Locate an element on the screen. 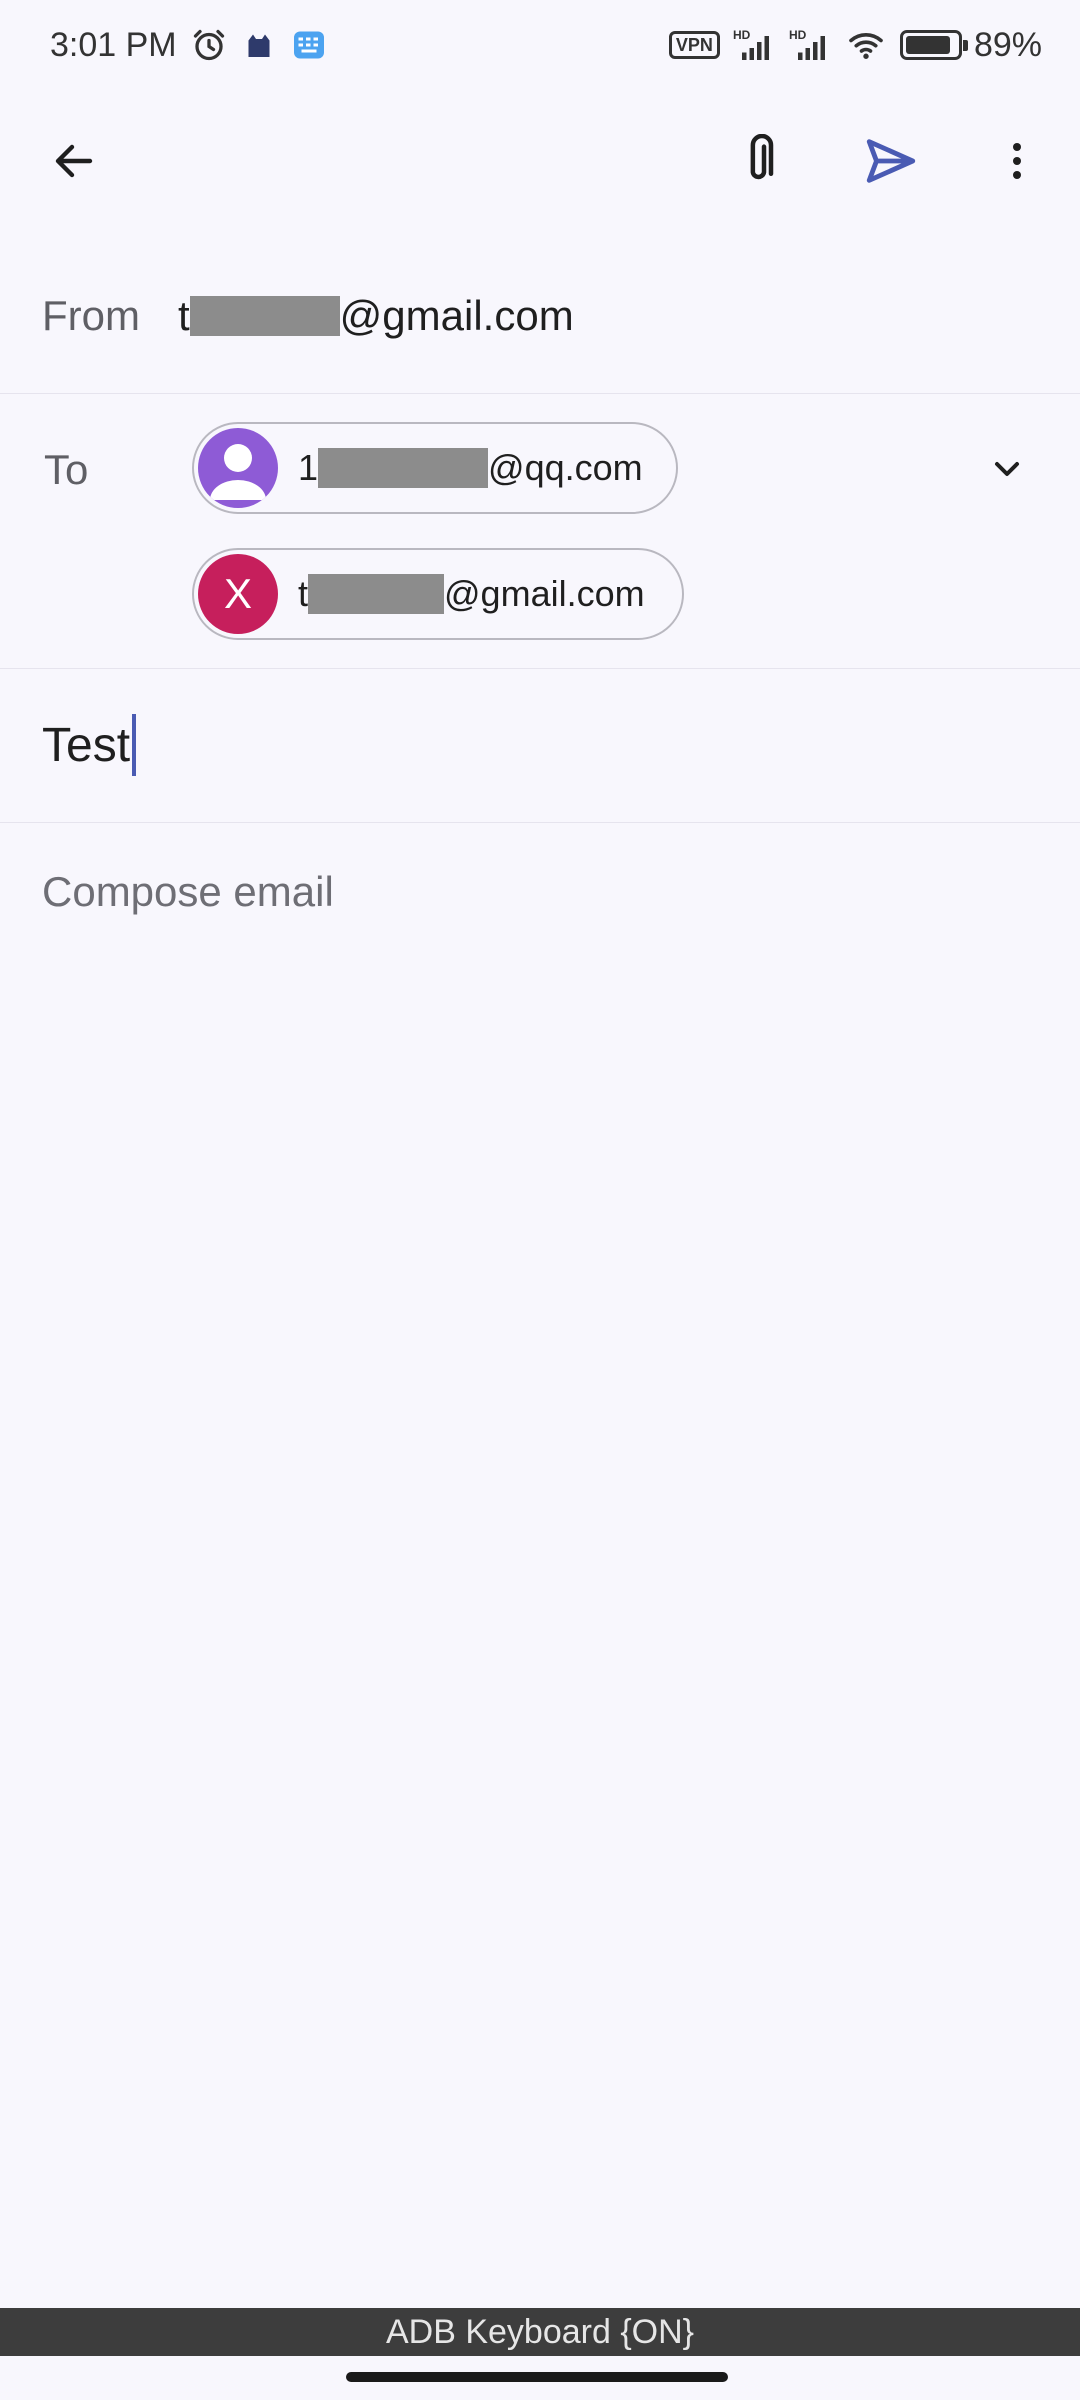 This screenshot has width=1080, height=2400. send-button is located at coordinates (891, 161).